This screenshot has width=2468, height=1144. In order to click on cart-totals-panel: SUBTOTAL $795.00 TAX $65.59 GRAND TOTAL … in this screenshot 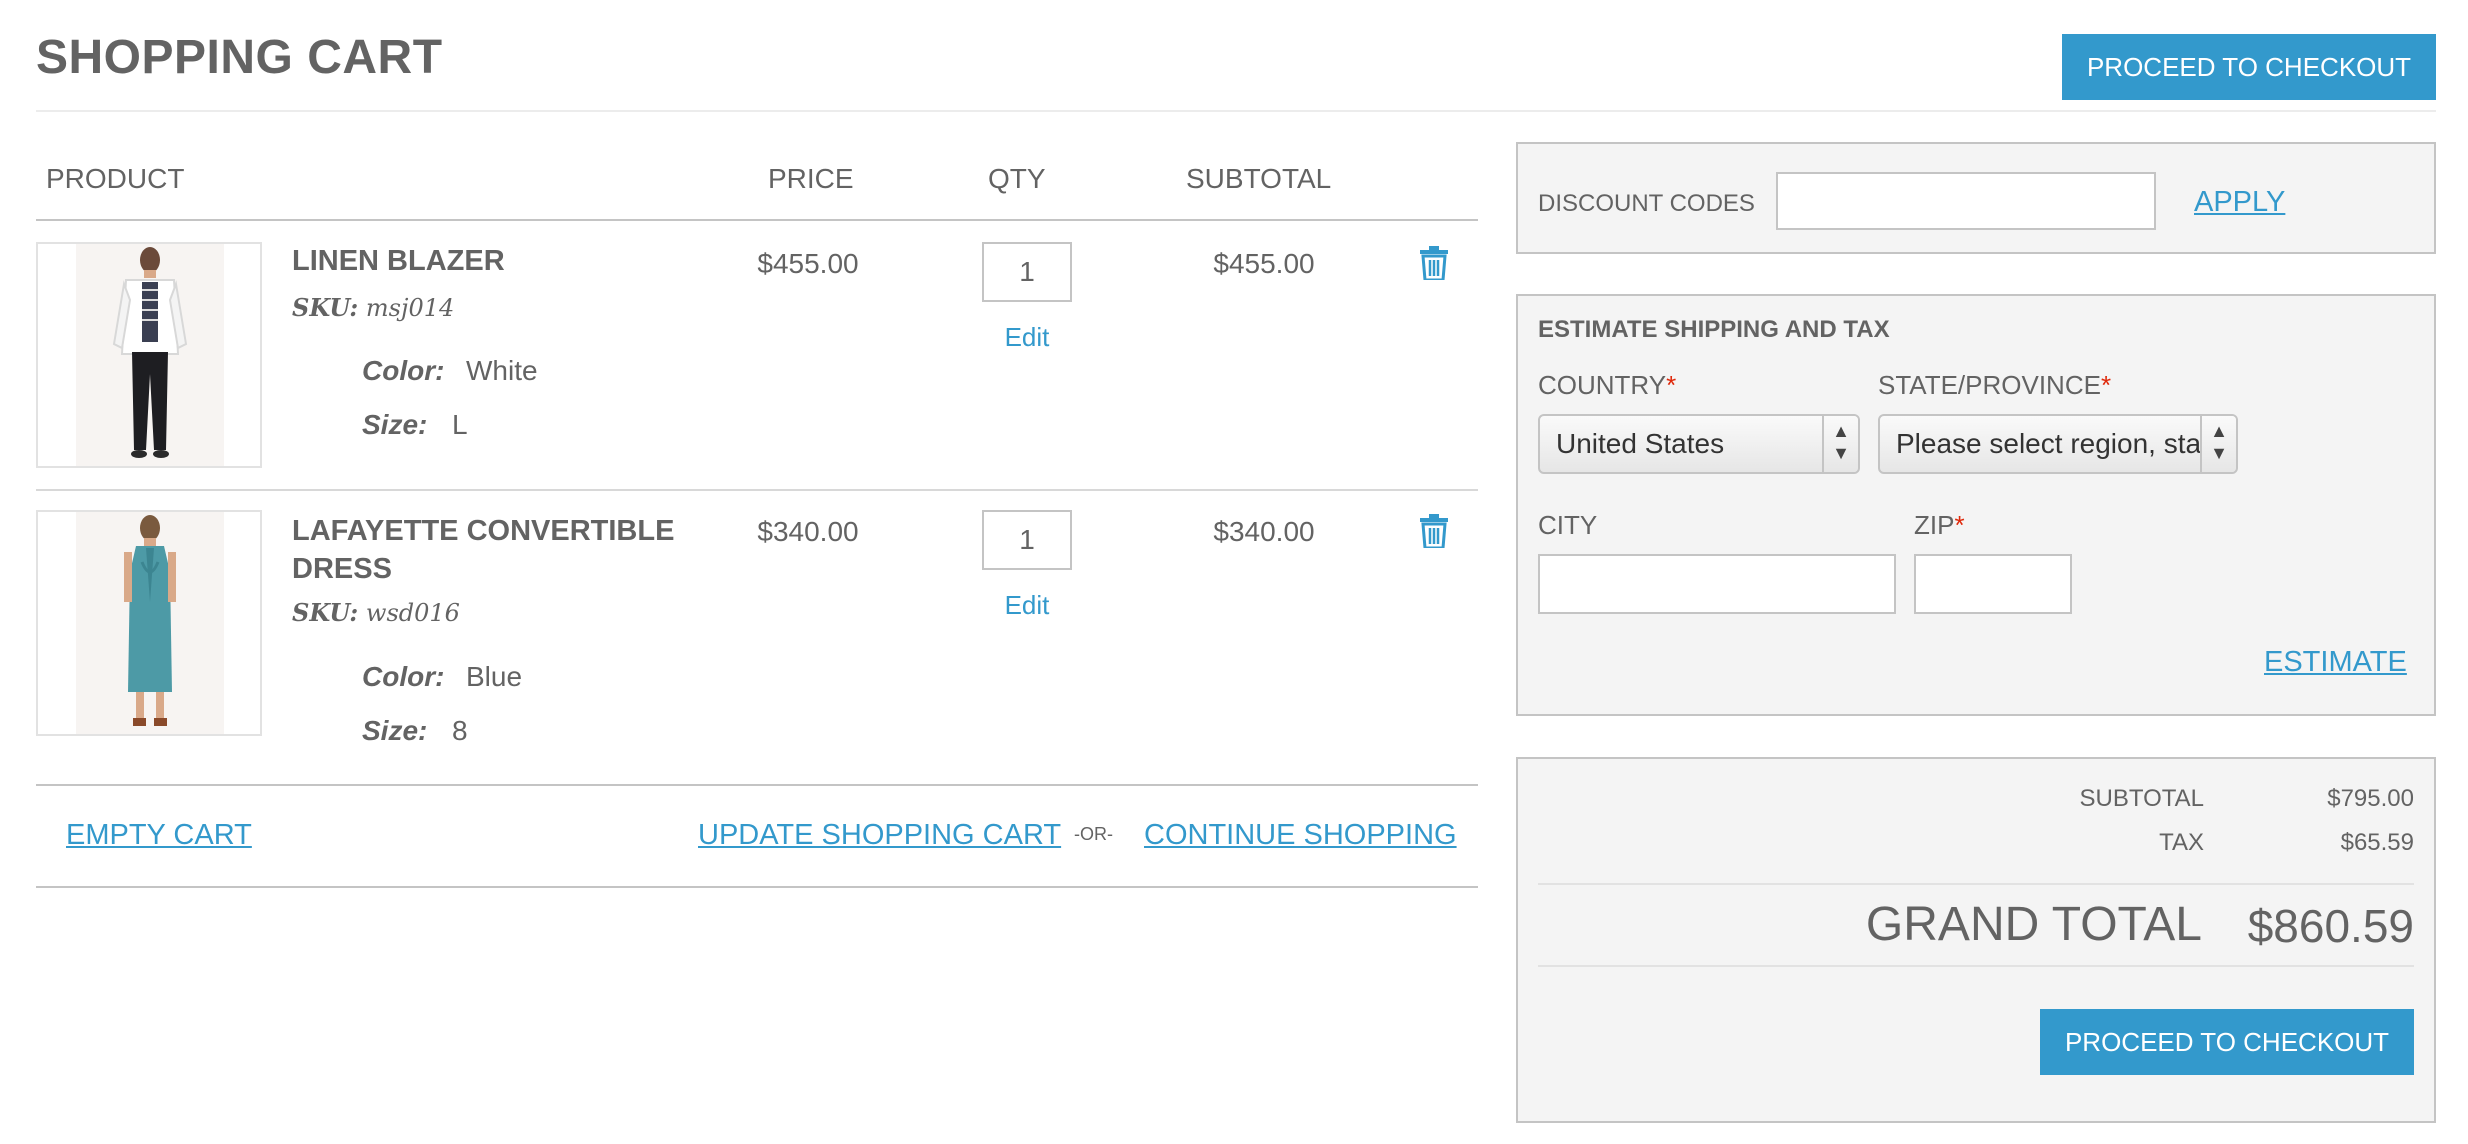, I will do `click(1976, 940)`.